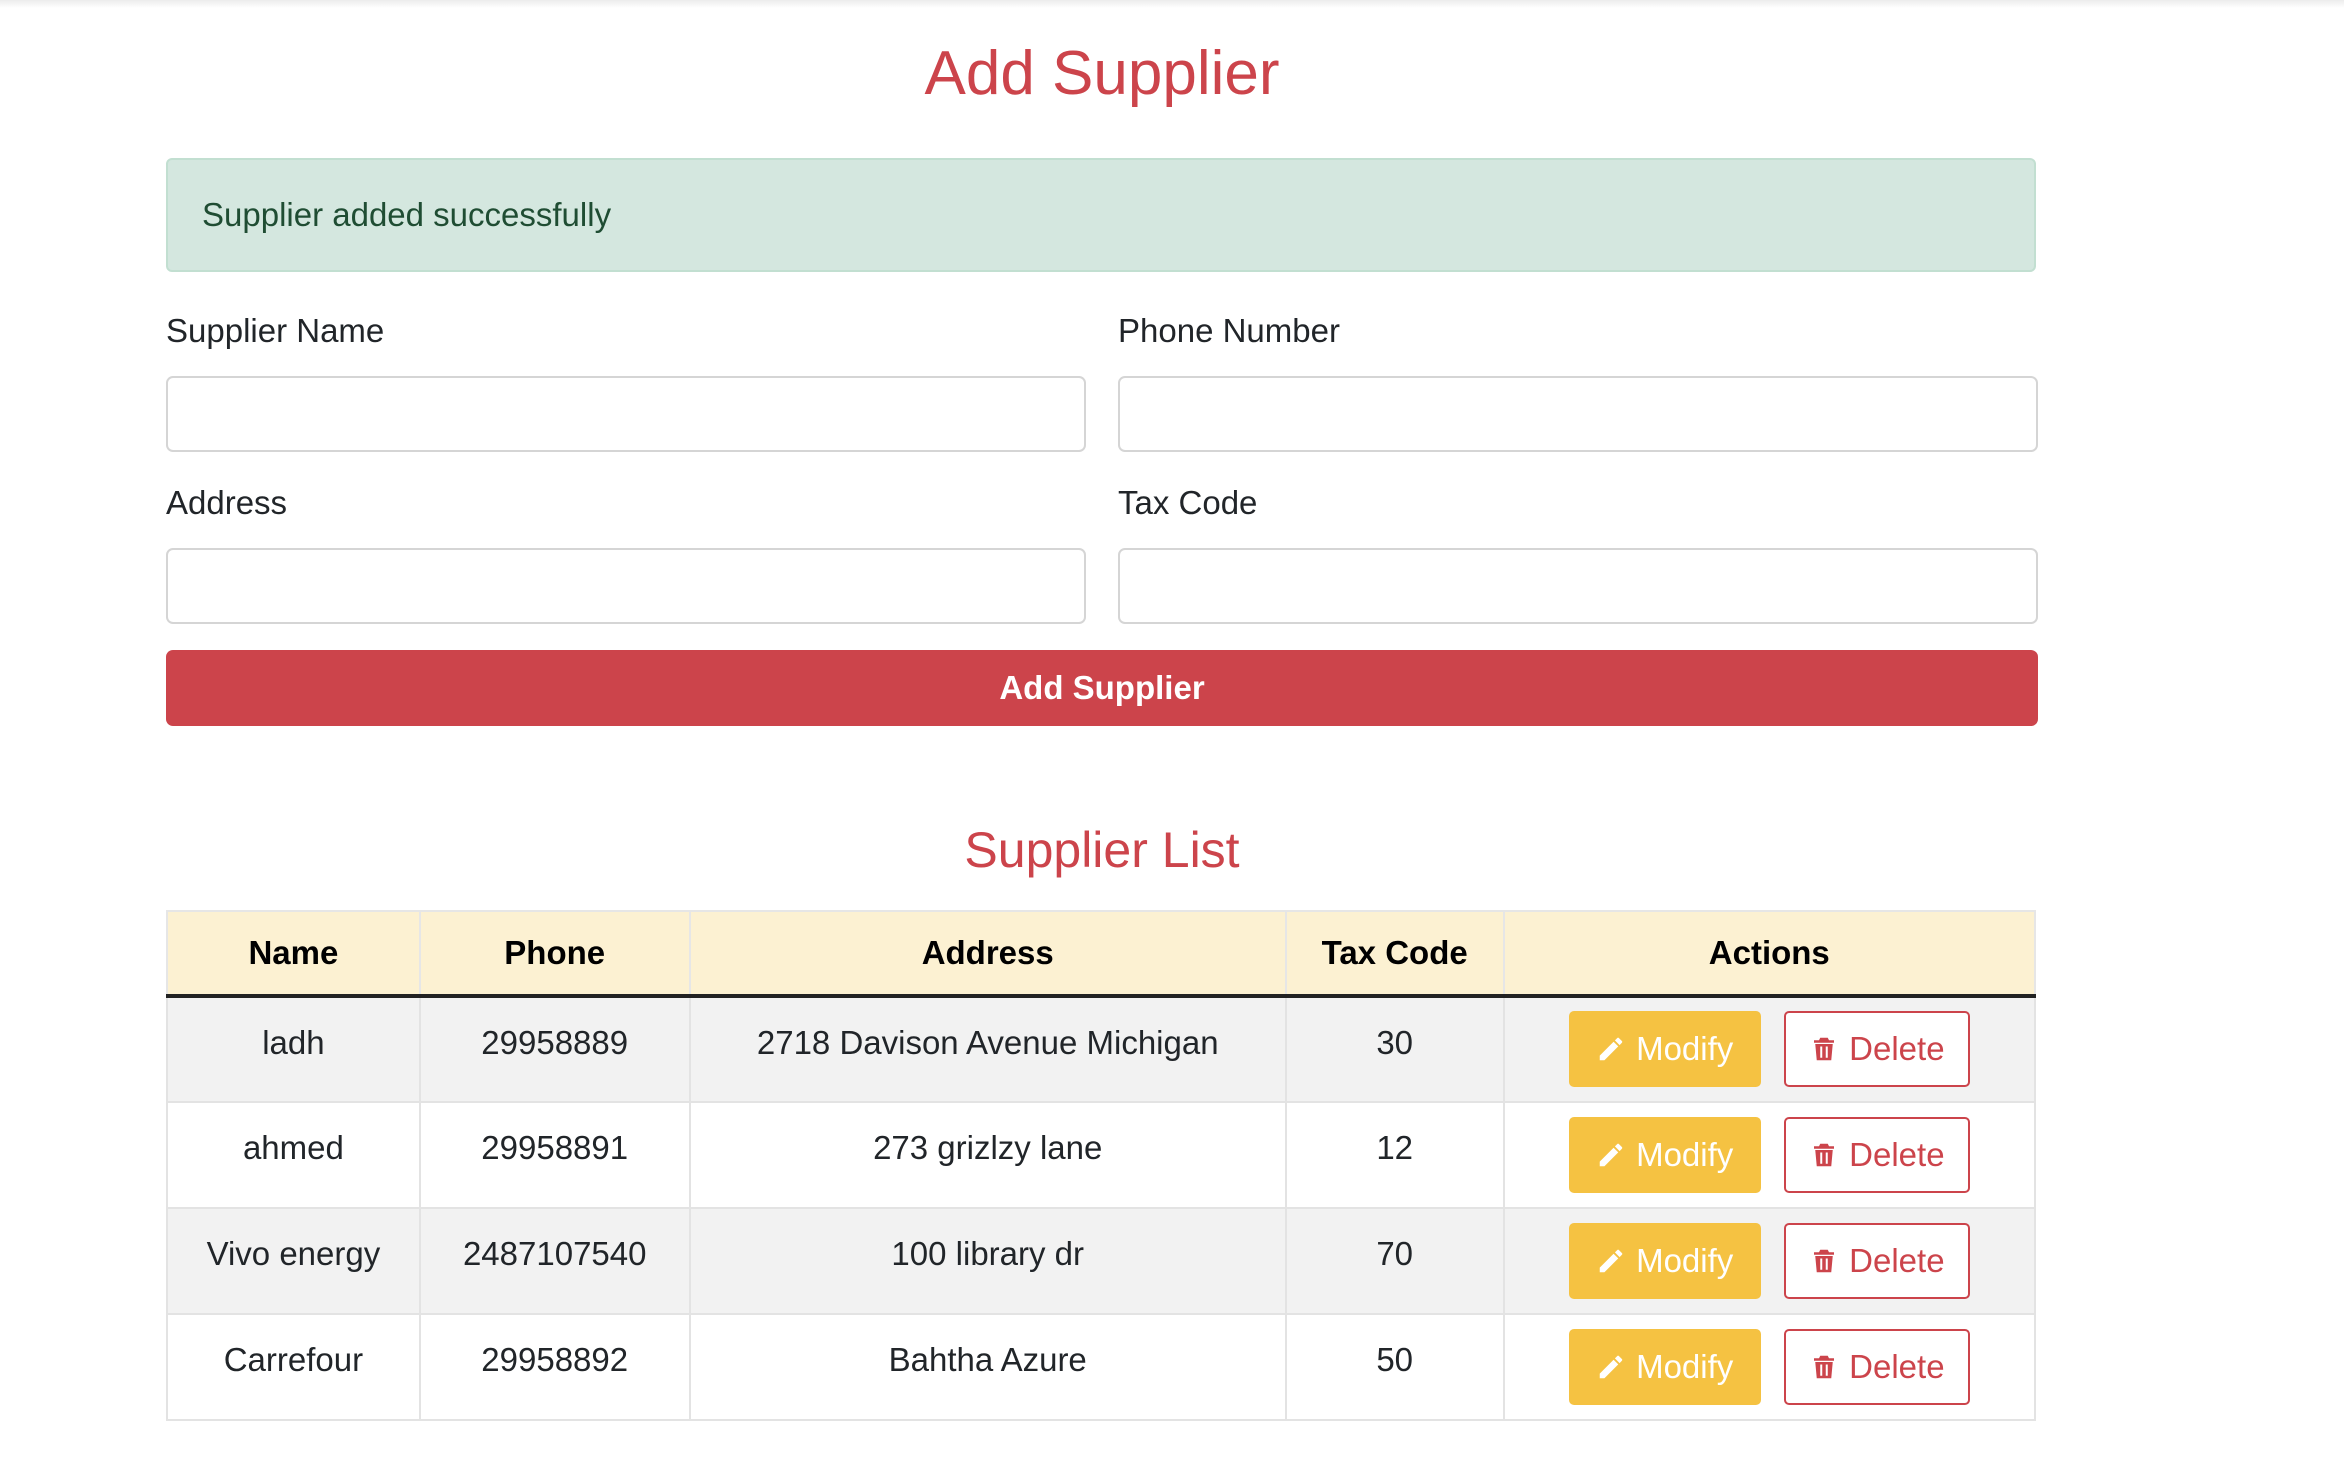  What do you see at coordinates (1394, 1155) in the screenshot?
I see `cell-tax-code: 12` at bounding box center [1394, 1155].